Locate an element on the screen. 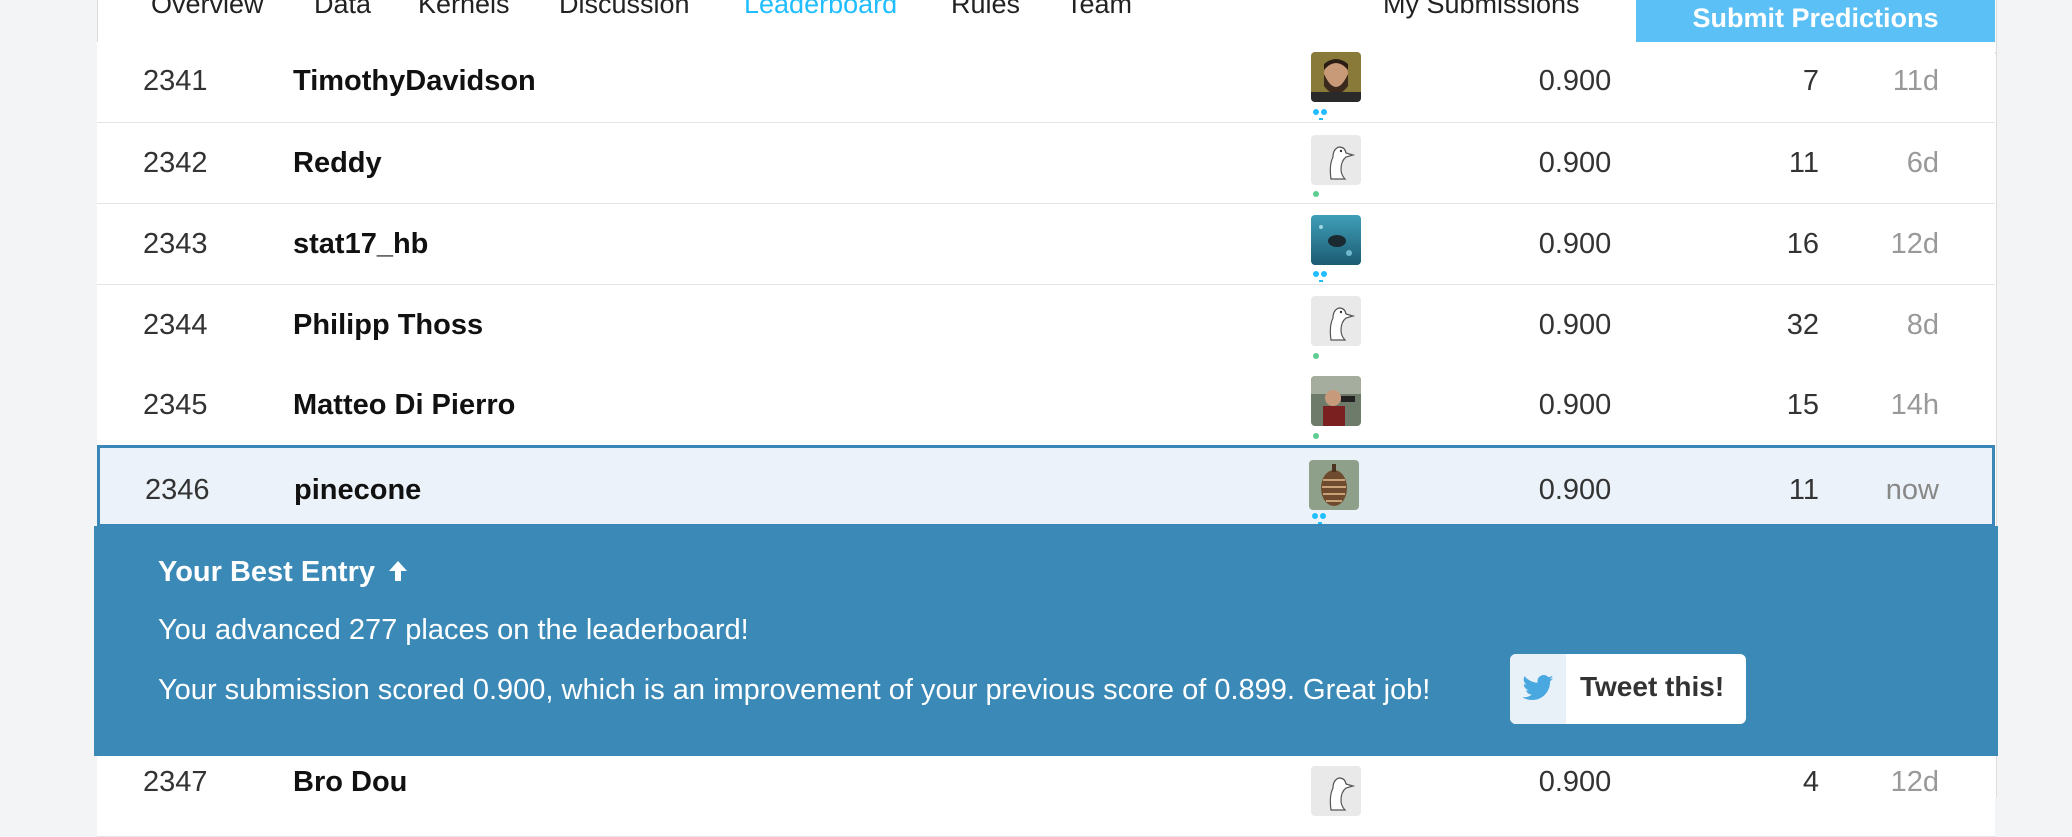 The width and height of the screenshot is (2072, 837). last-submission-cell: now is located at coordinates (1912, 490).